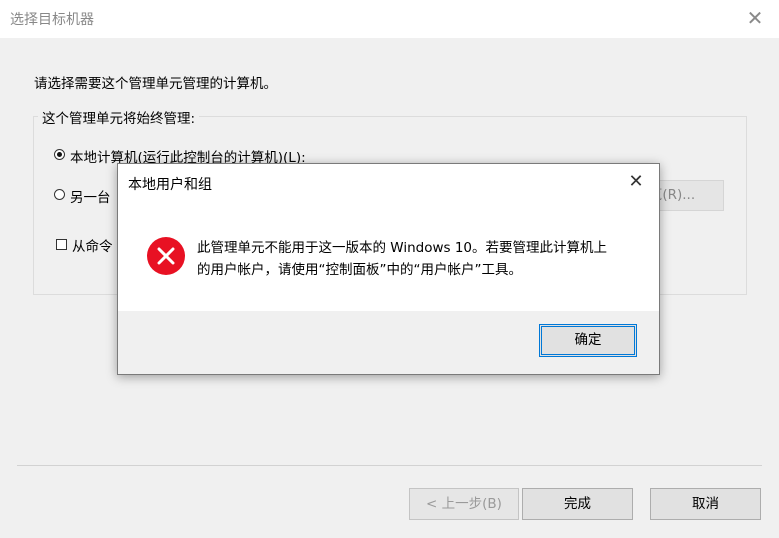 Image resolution: width=779 pixels, height=538 pixels. Describe the element at coordinates (389, 465) in the screenshot. I see `footer-divider` at that location.